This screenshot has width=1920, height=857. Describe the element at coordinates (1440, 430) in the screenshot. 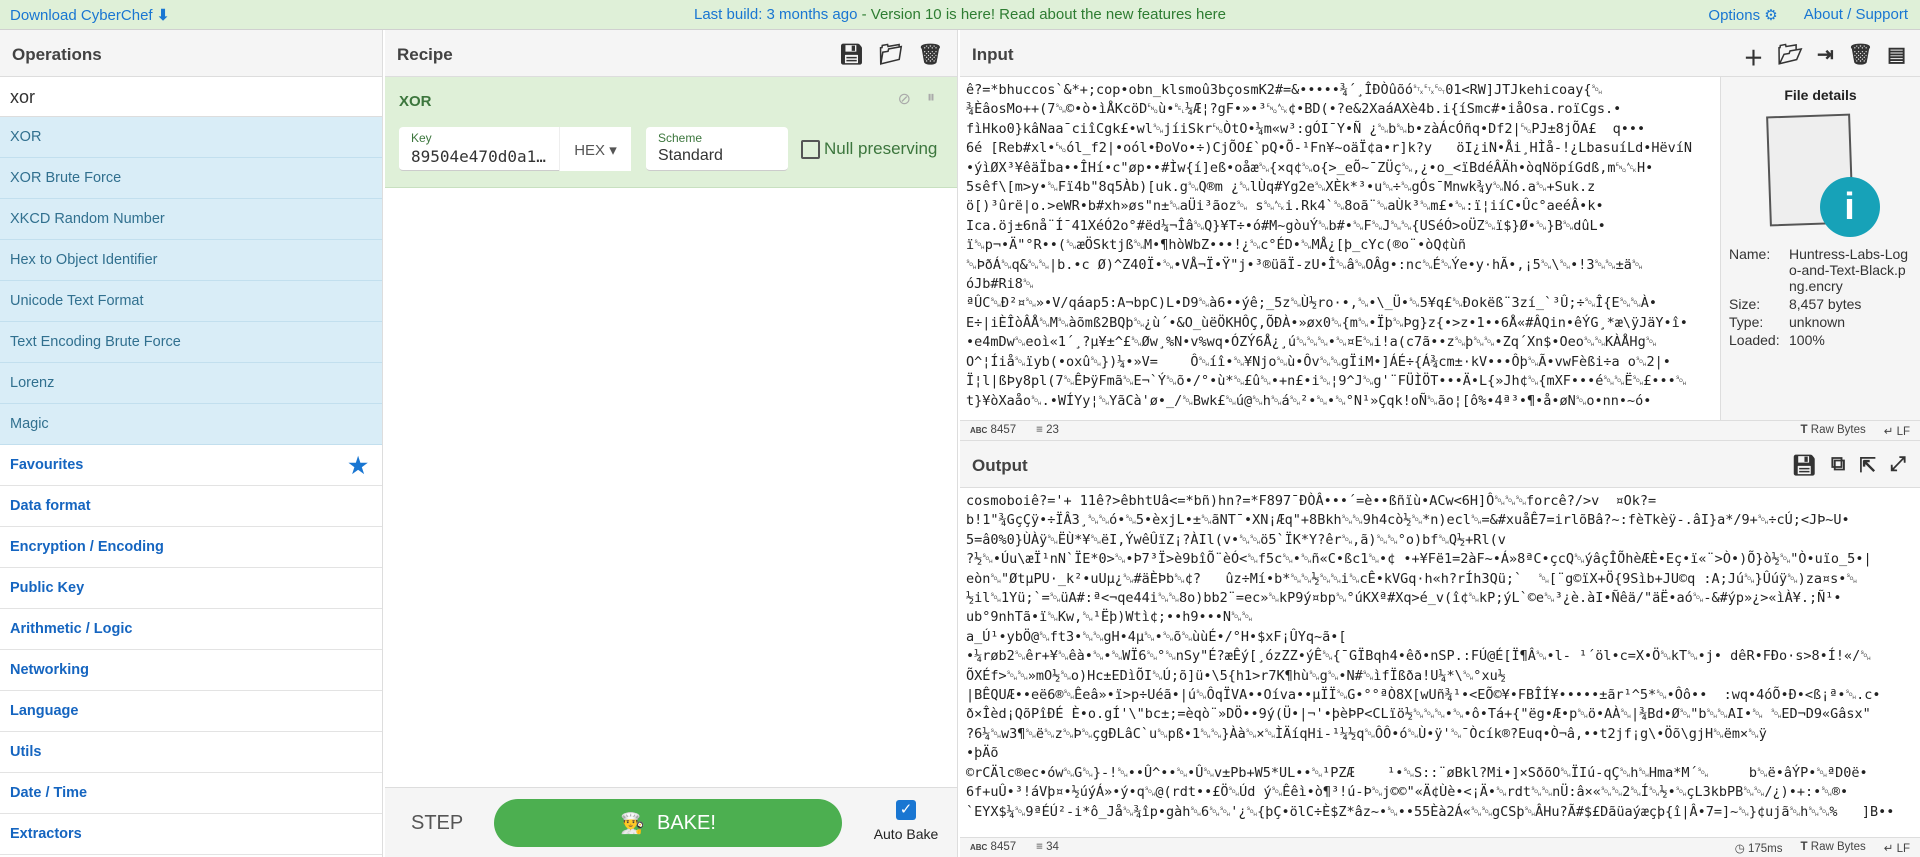

I see `input-status-bar: ABC 8457 ≡ 23 T Raw Bytes ↵ LF` at that location.